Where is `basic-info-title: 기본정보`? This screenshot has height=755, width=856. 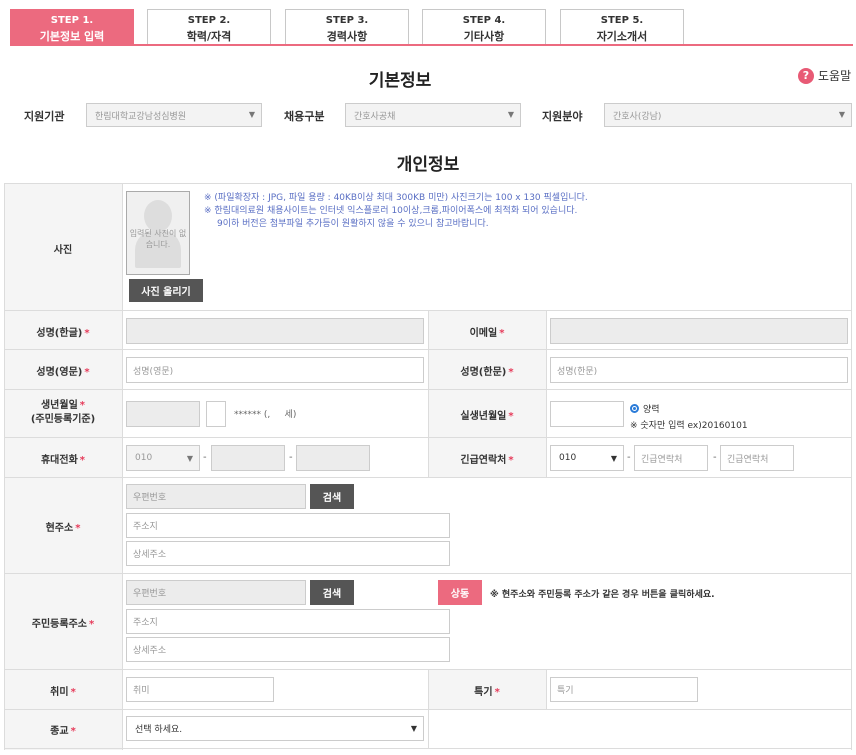
basic-info-title: 기본정보 is located at coordinates (400, 81).